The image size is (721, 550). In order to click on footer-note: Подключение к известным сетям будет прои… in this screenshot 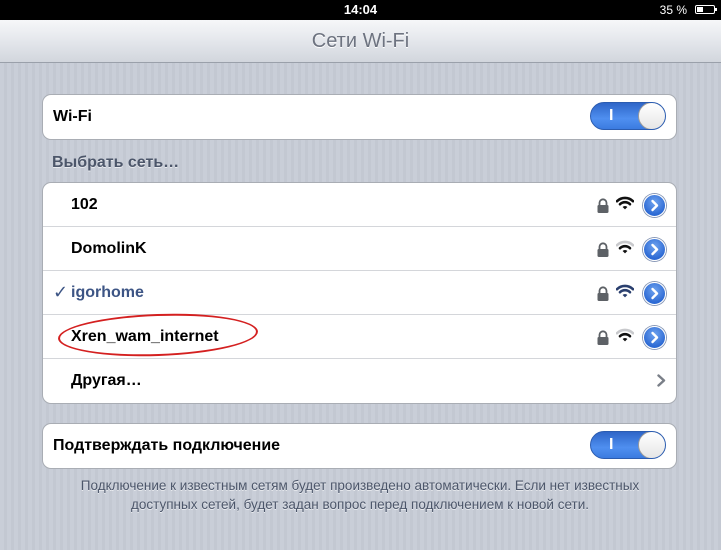, I will do `click(360, 495)`.